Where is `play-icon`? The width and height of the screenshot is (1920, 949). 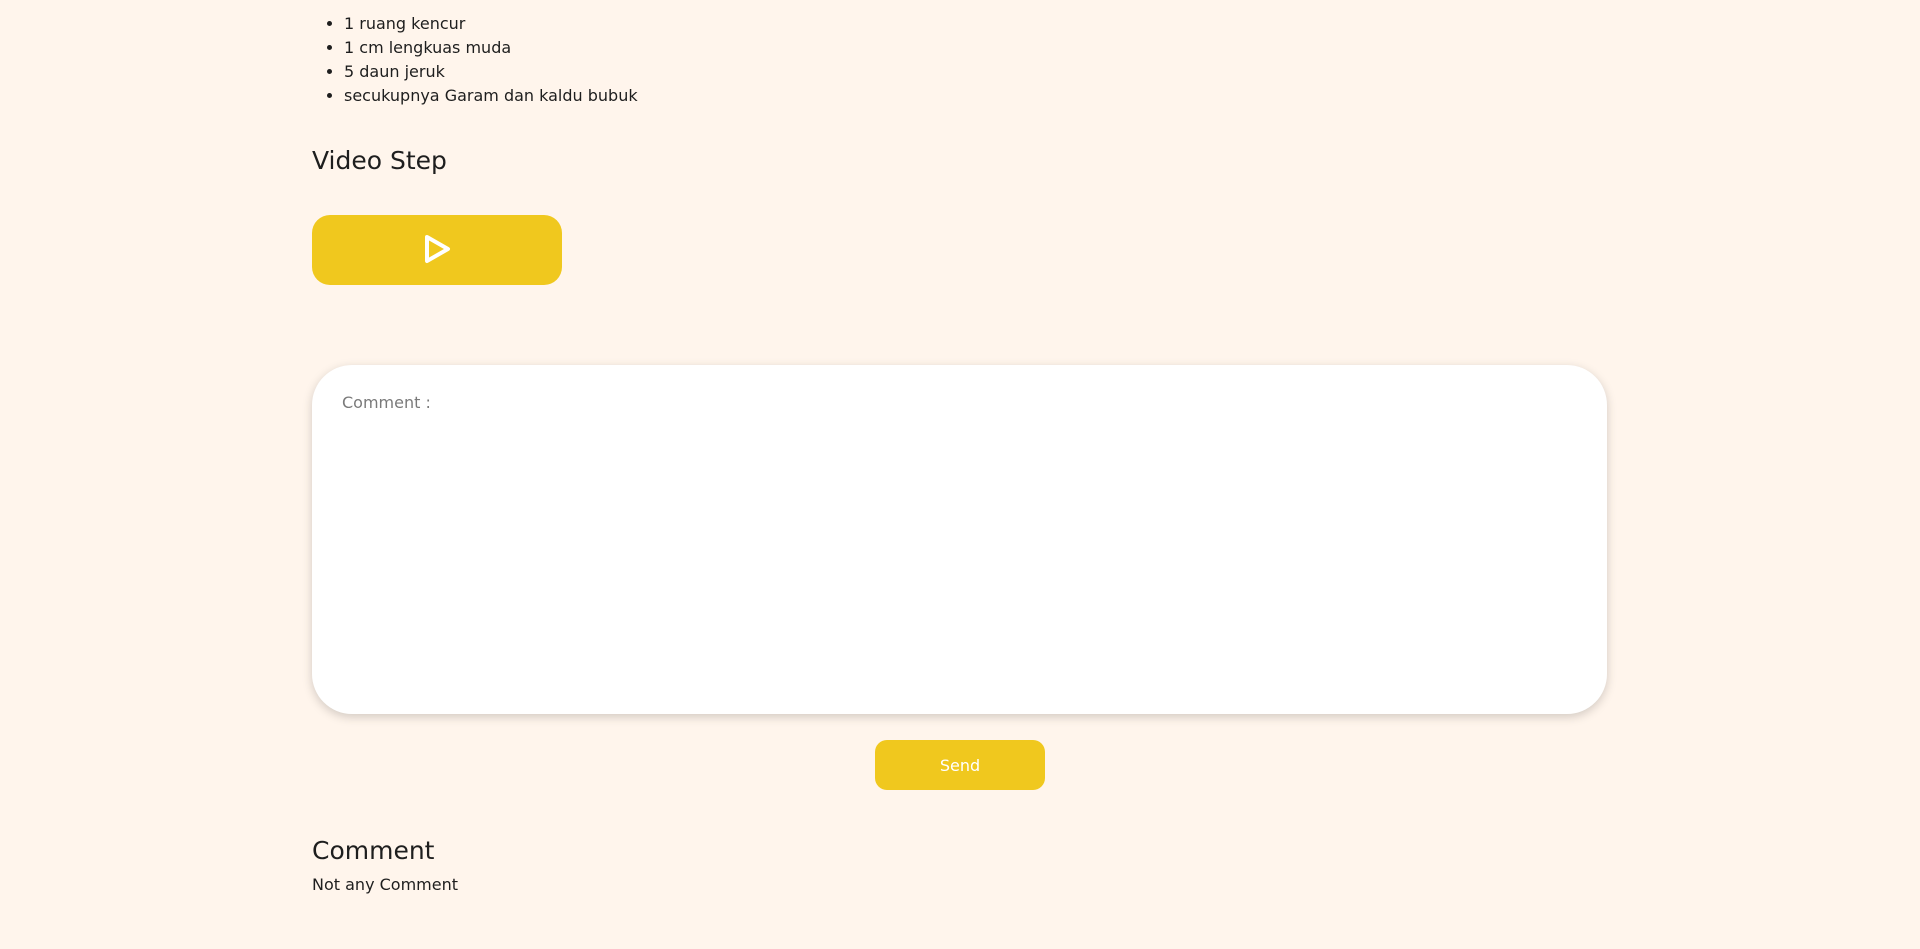
play-icon is located at coordinates (437, 250).